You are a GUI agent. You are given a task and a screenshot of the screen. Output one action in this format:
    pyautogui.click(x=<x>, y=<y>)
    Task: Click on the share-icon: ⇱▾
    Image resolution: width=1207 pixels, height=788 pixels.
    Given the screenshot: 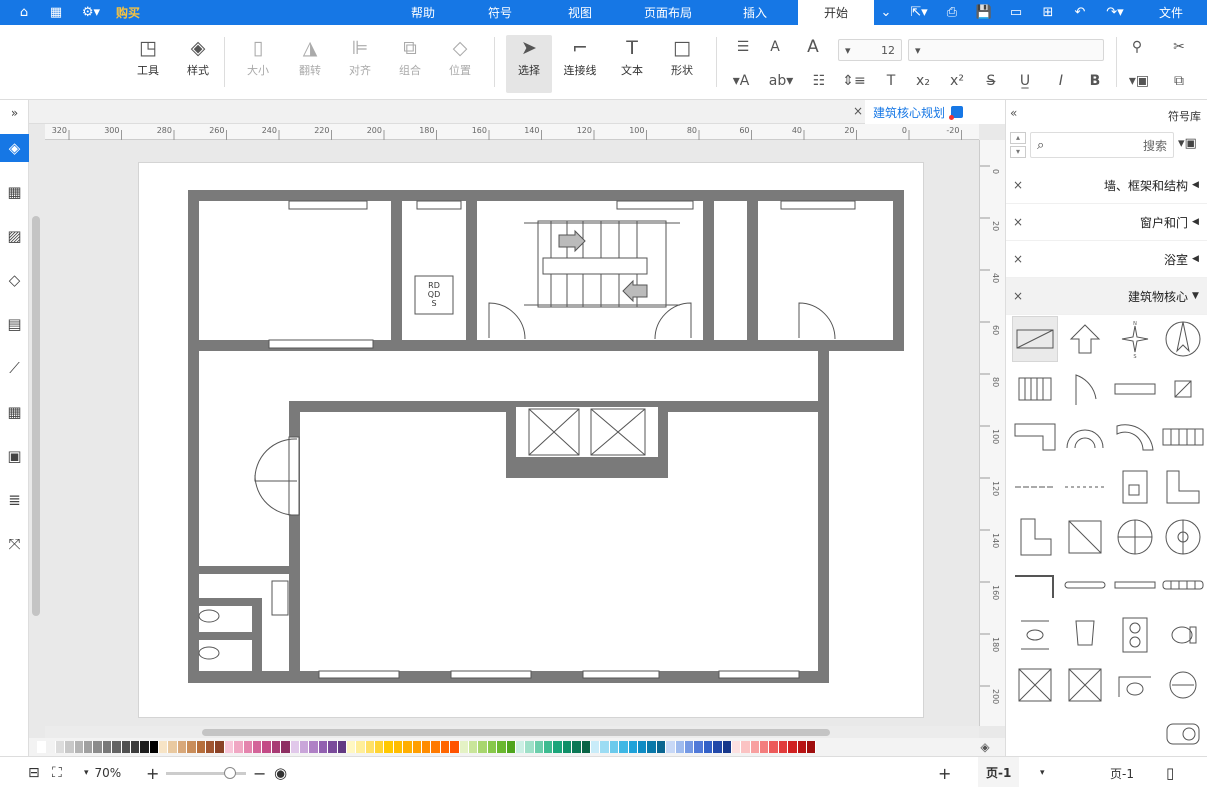 What is the action you would take?
    pyautogui.click(x=919, y=12)
    